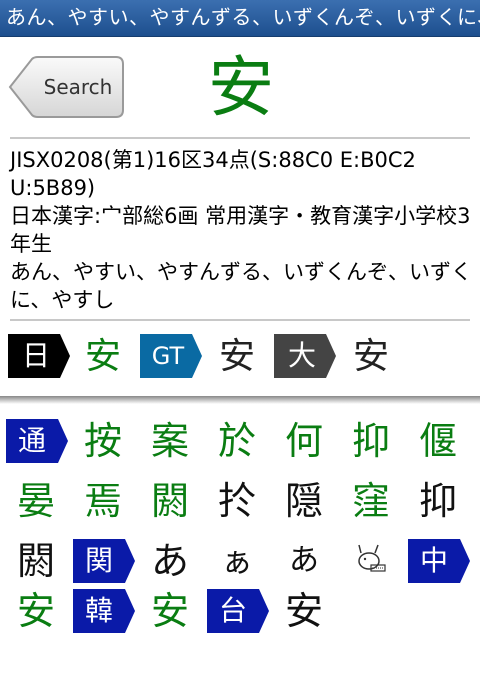 This screenshot has width=480, height=680. I want to click on variant-tag-label: 日, so click(35, 355).